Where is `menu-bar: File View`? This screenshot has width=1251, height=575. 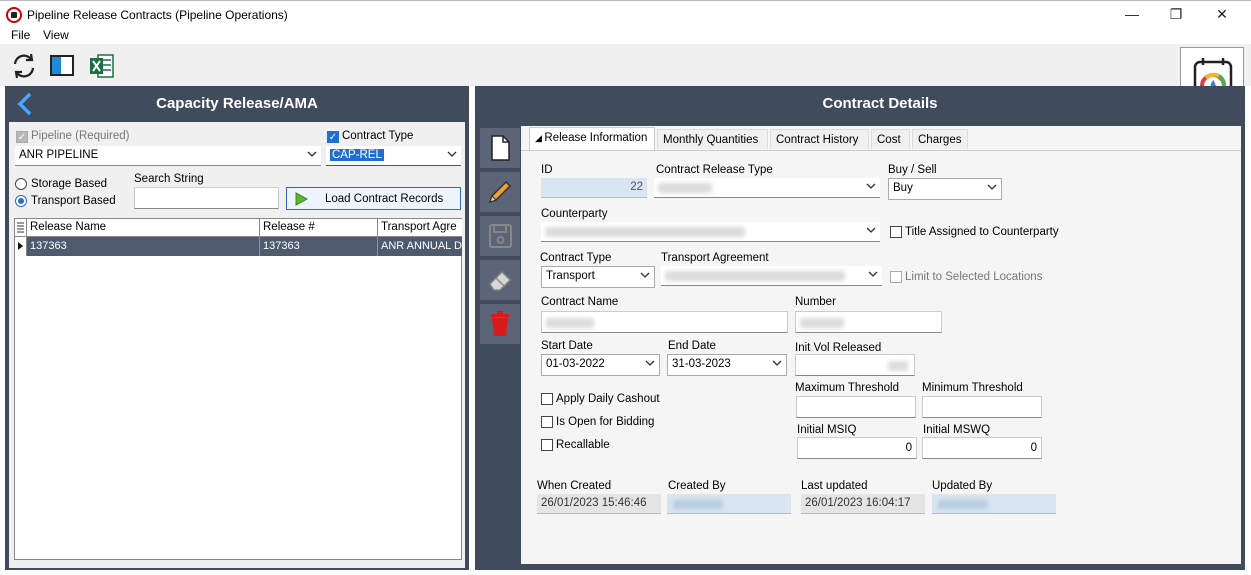
menu-bar: File View is located at coordinates (625, 35).